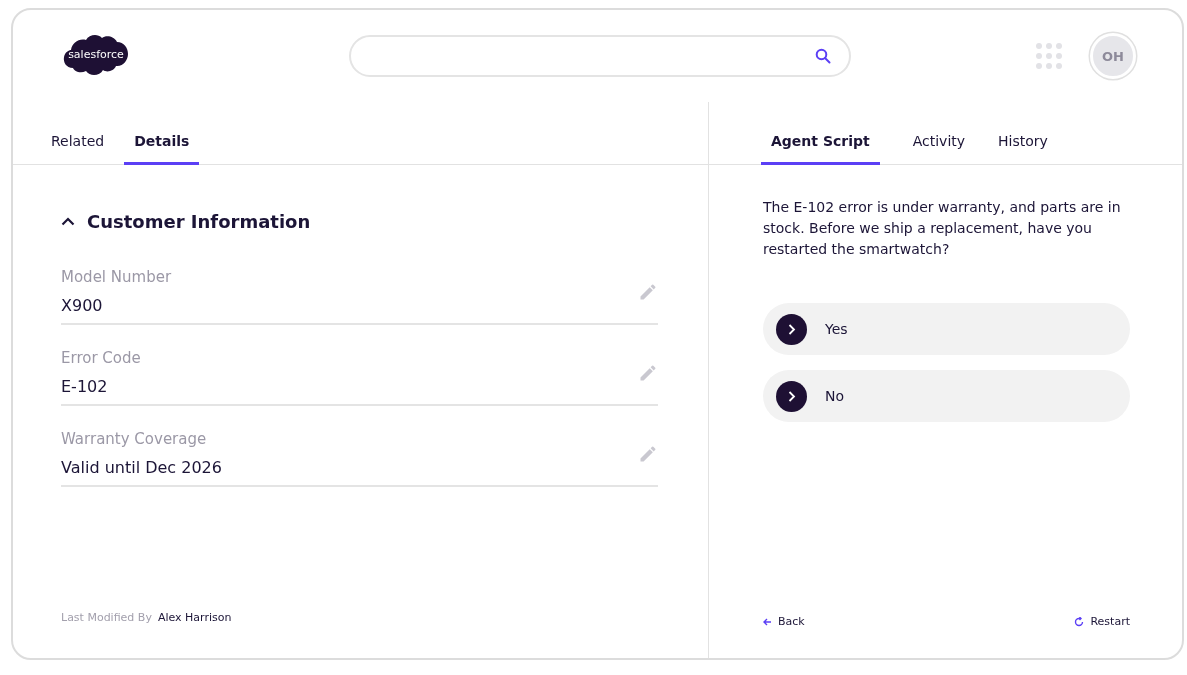 The height and width of the screenshot is (675, 1187). Describe the element at coordinates (96, 54) in the screenshot. I see `logo-text: salesforce` at that location.